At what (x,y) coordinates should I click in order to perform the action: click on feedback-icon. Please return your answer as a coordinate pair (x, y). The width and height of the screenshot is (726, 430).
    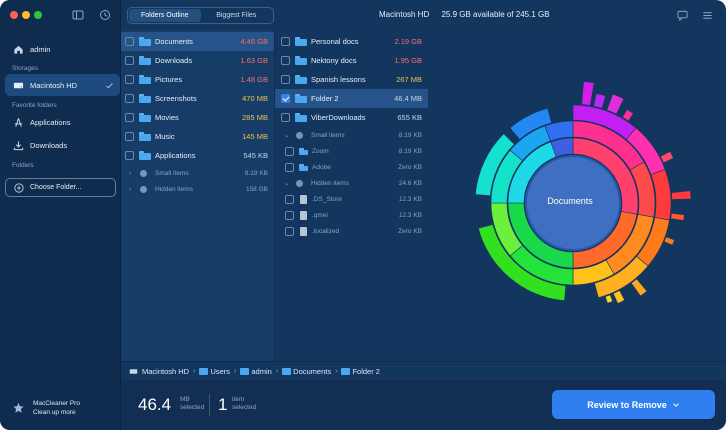
    Looking at the image, I should click on (682, 16).